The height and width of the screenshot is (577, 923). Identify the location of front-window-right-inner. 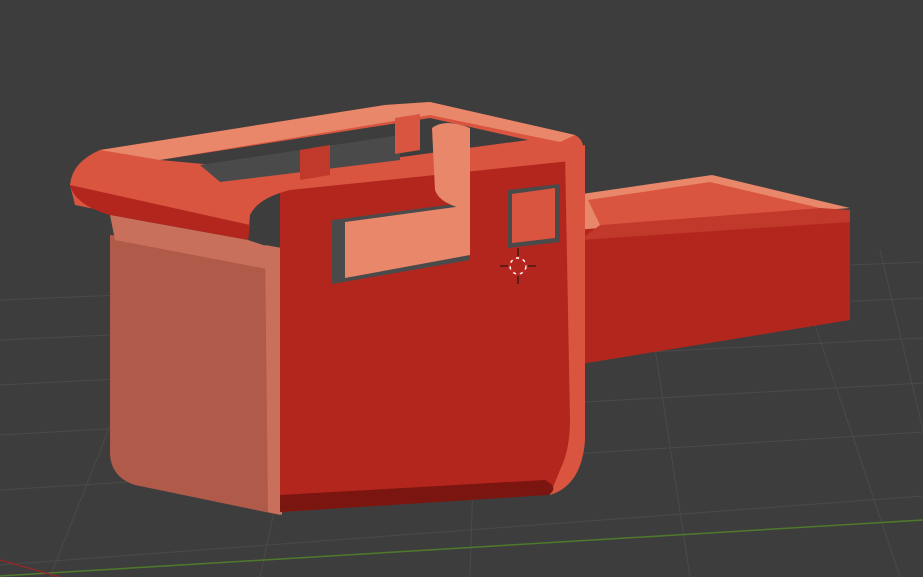
(533, 215).